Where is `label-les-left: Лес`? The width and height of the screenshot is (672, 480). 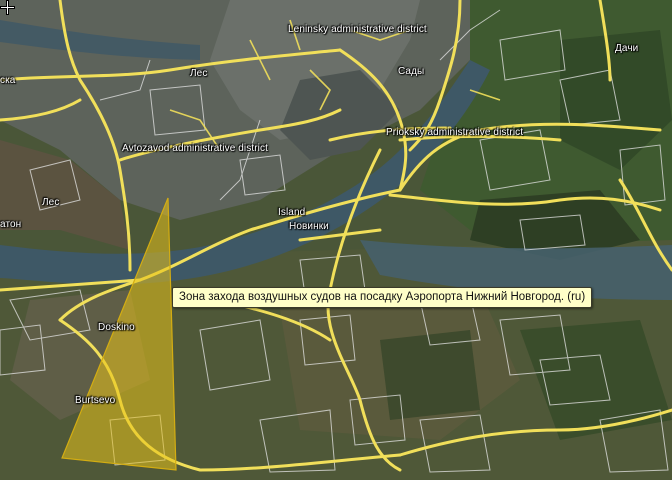 label-les-left: Лес is located at coordinates (51, 202).